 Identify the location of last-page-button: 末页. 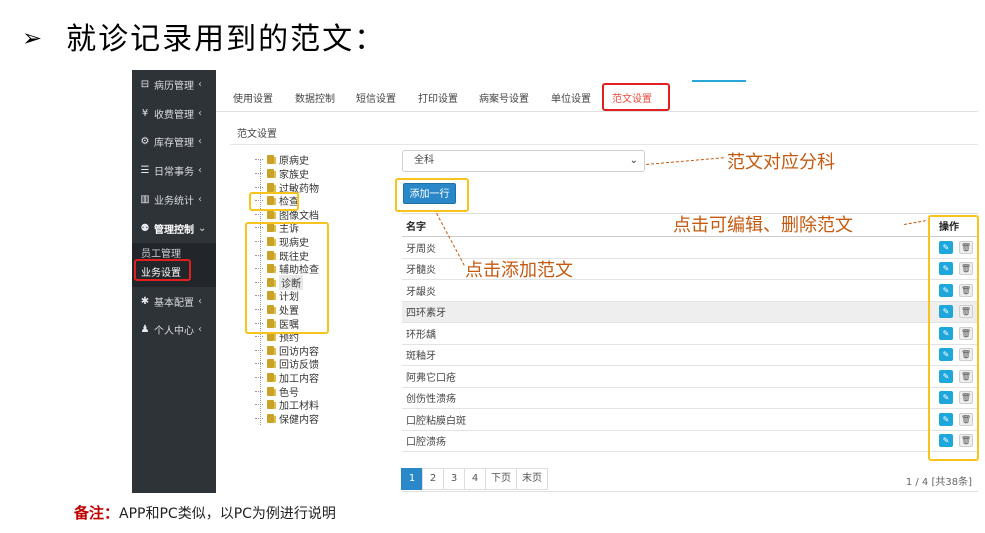
(532, 479).